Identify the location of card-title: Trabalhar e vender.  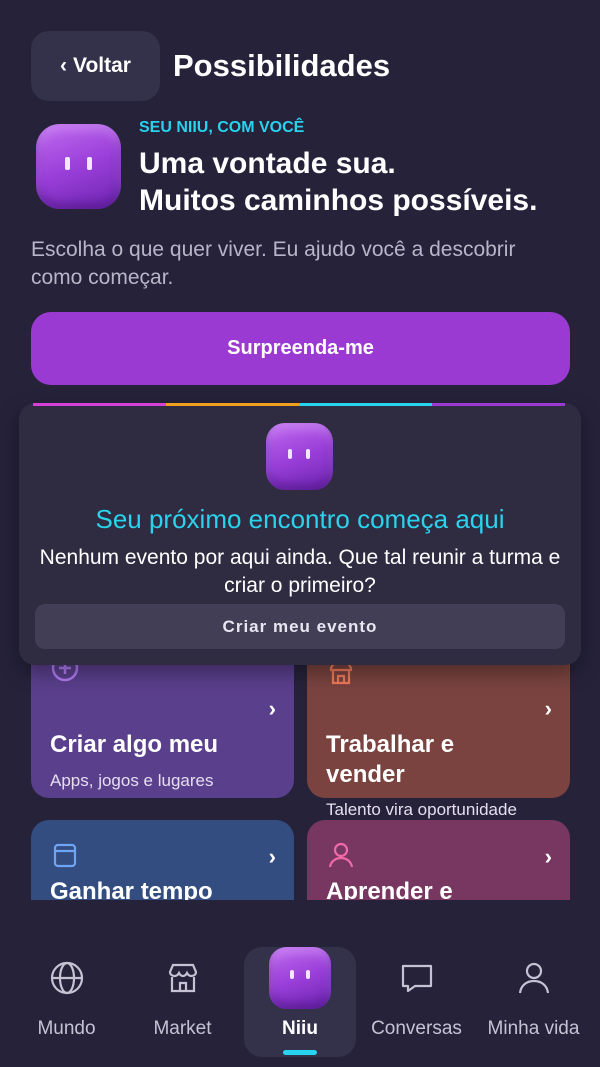
(390, 760).